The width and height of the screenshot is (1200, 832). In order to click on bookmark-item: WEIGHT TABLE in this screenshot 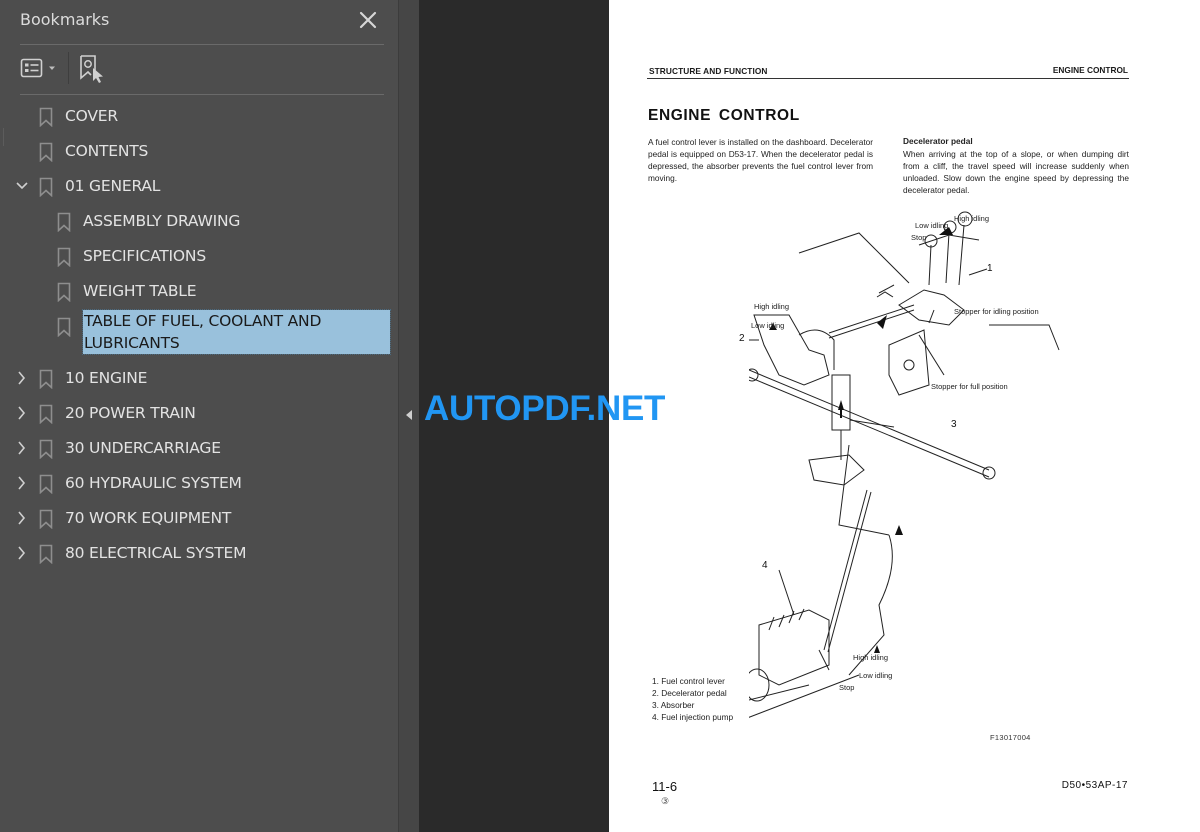, I will do `click(199, 291)`.